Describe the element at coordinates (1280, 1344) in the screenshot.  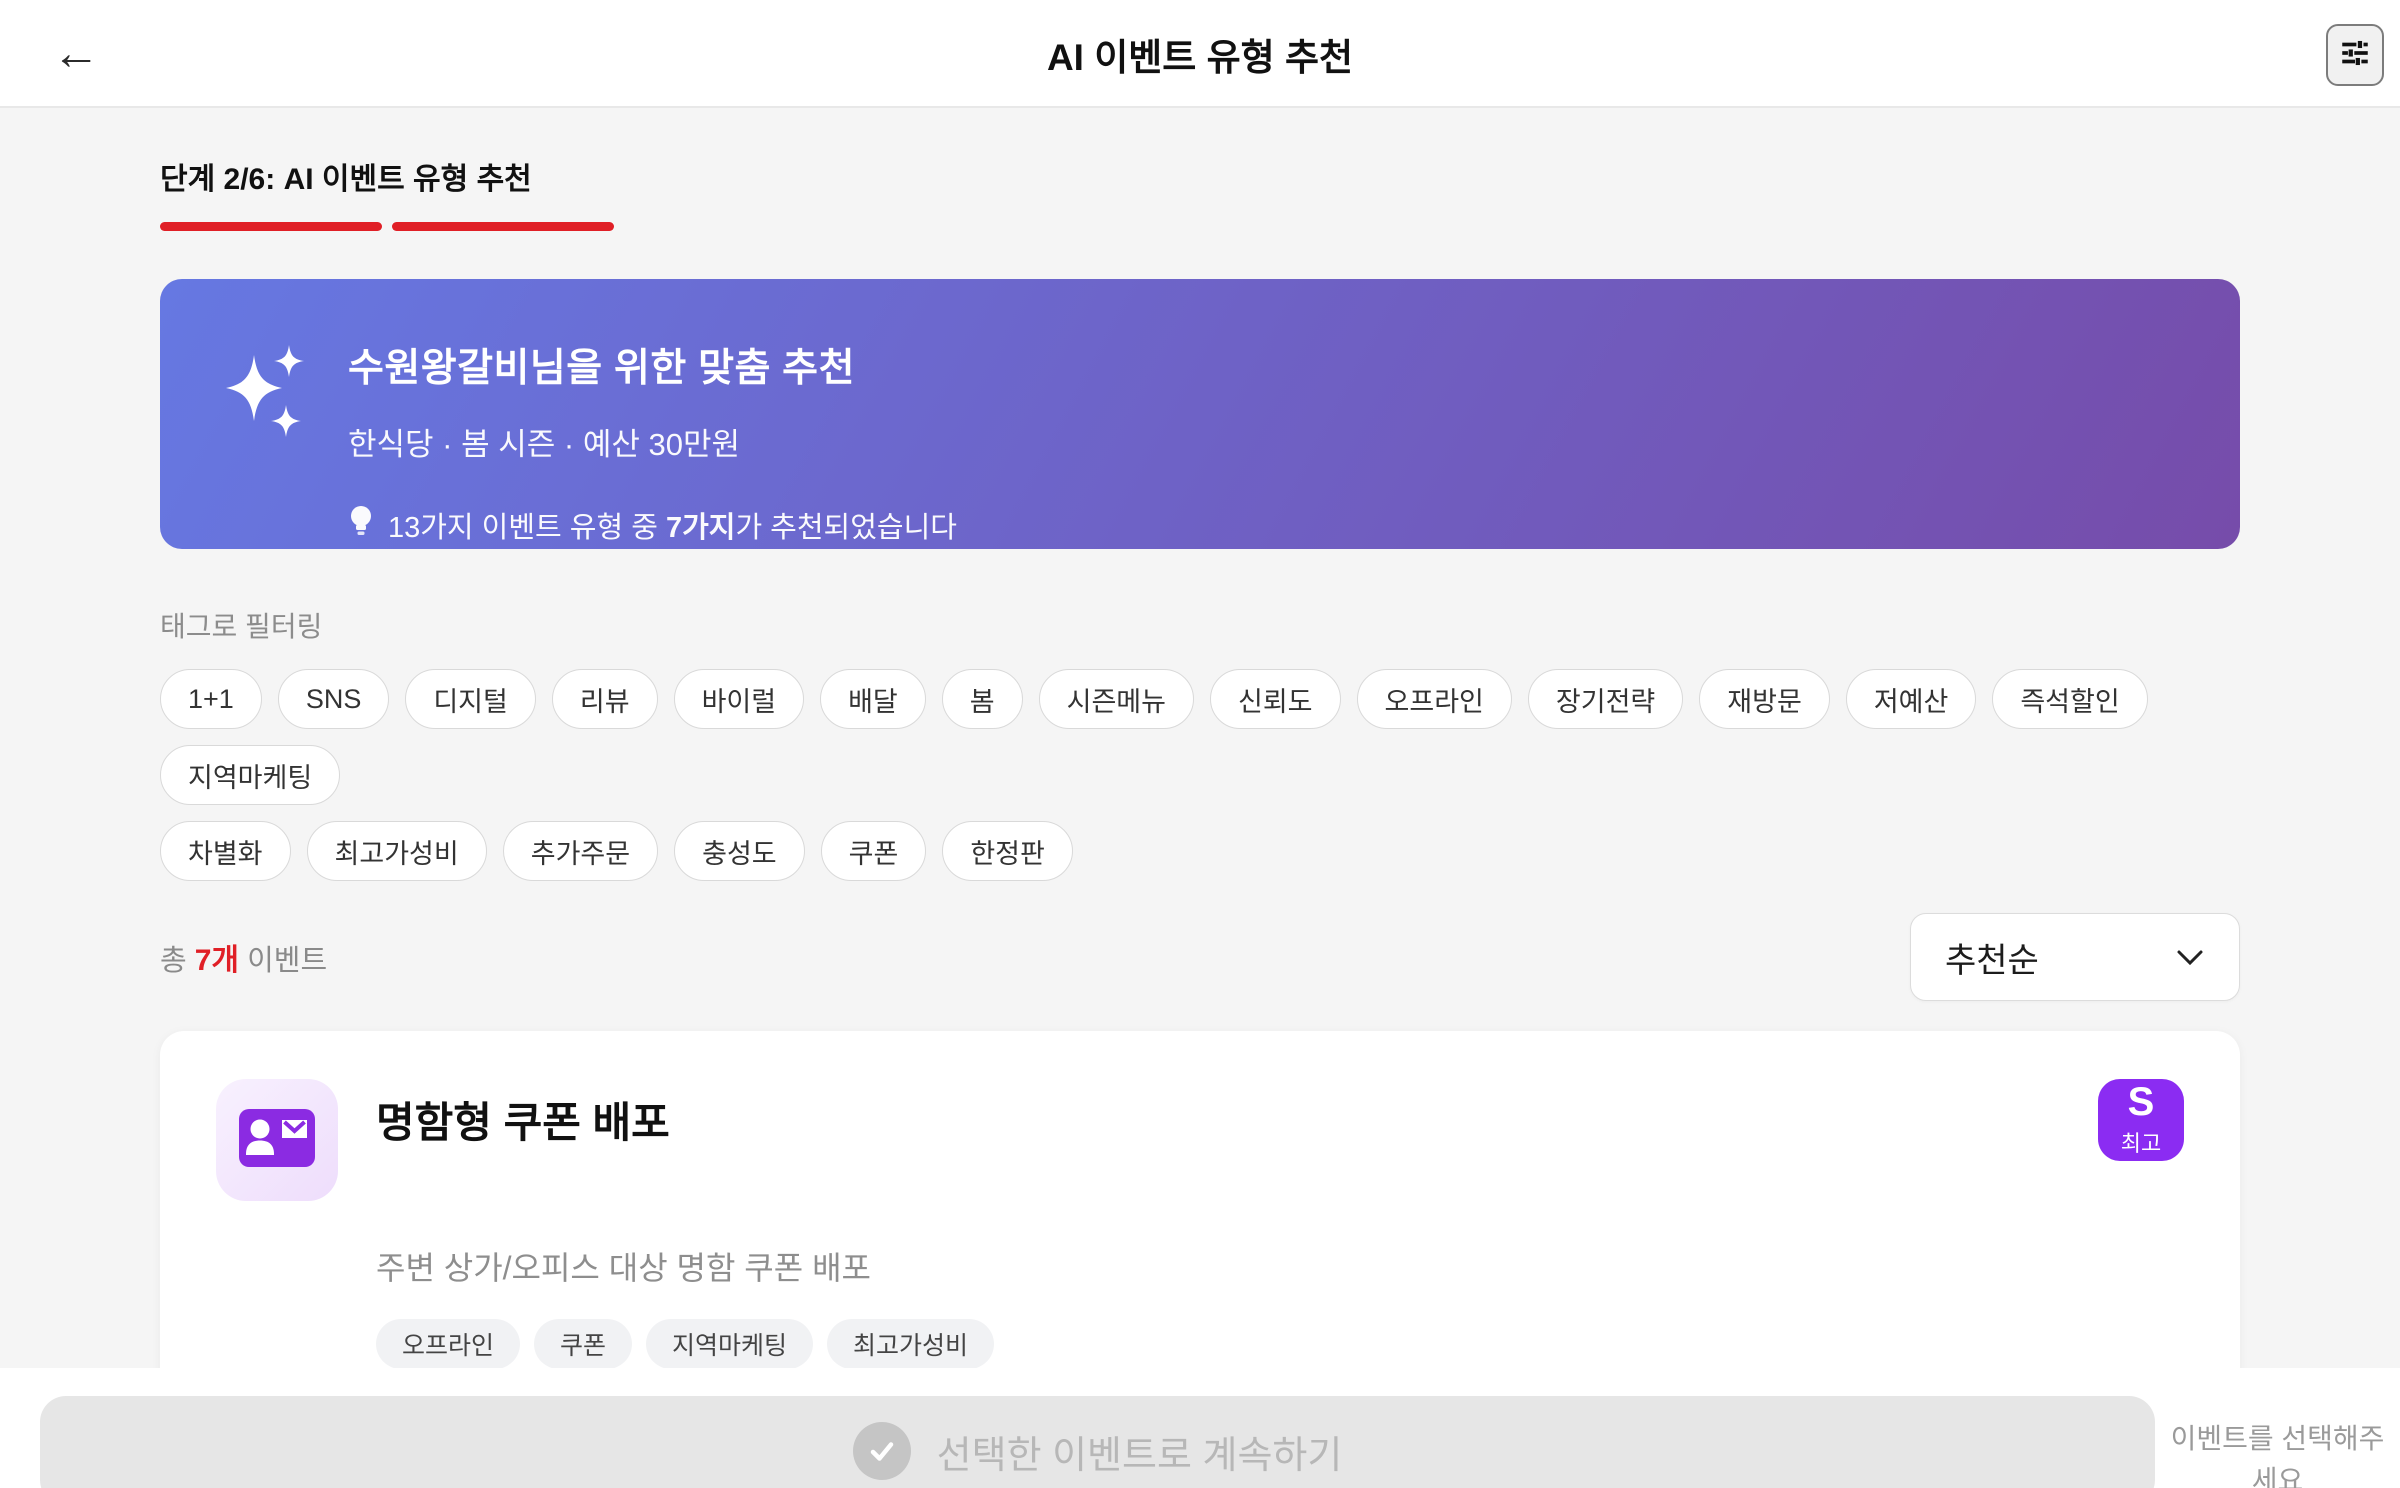
I see `event-tags: 오프라인 쿠폰 지역마케팅 최고가성비` at that location.